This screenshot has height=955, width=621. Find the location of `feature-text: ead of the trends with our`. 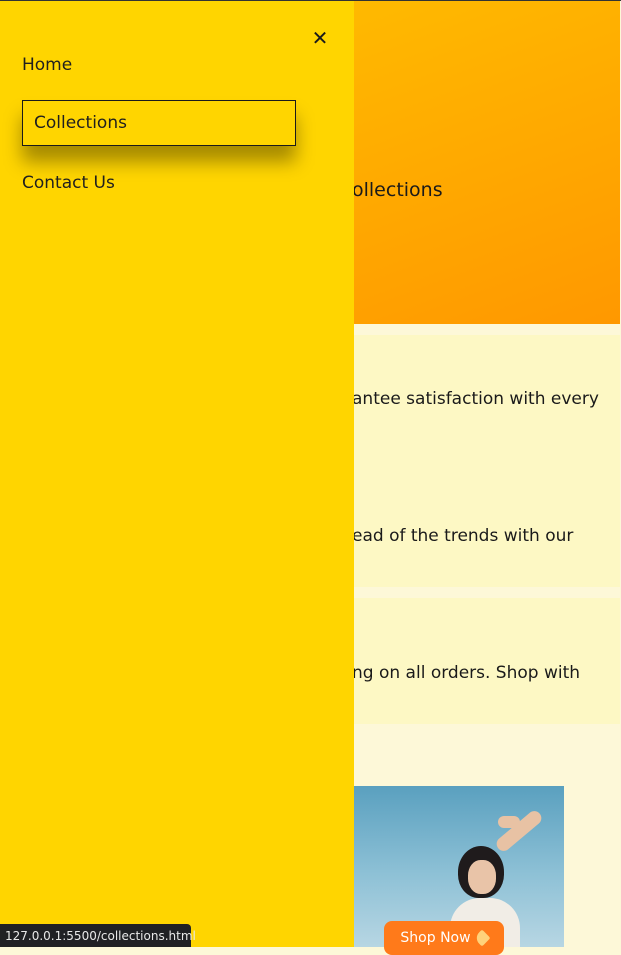

feature-text: ead of the trends with our is located at coordinates (463, 536).